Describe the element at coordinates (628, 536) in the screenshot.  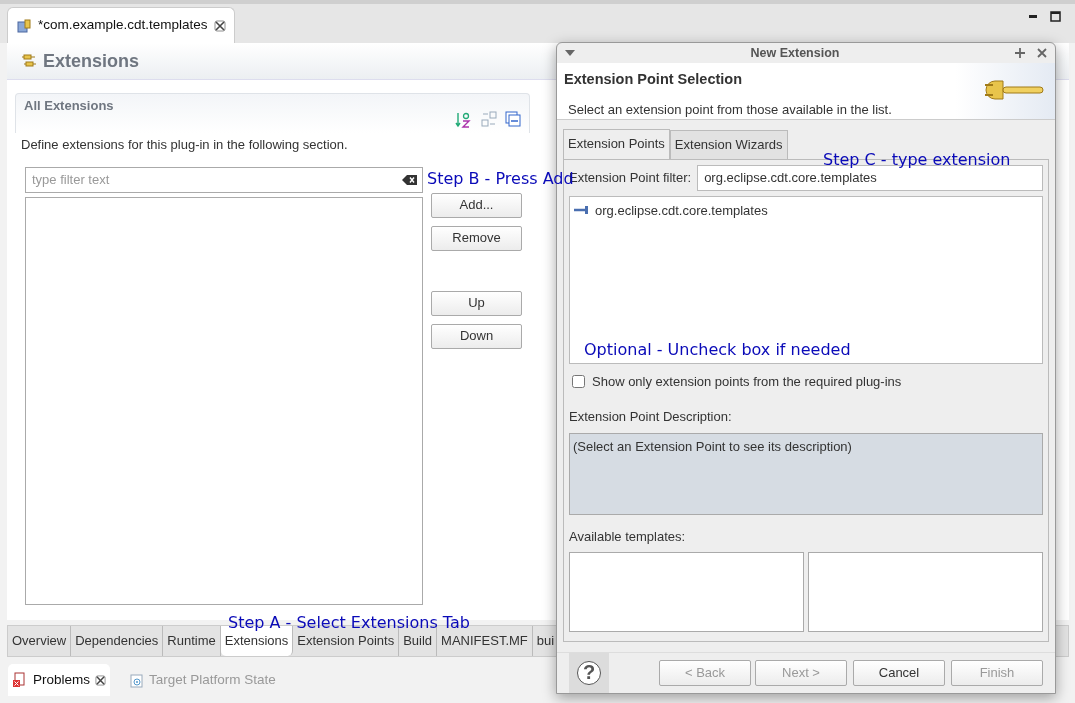
I see `templates-label: Available templates:` at that location.